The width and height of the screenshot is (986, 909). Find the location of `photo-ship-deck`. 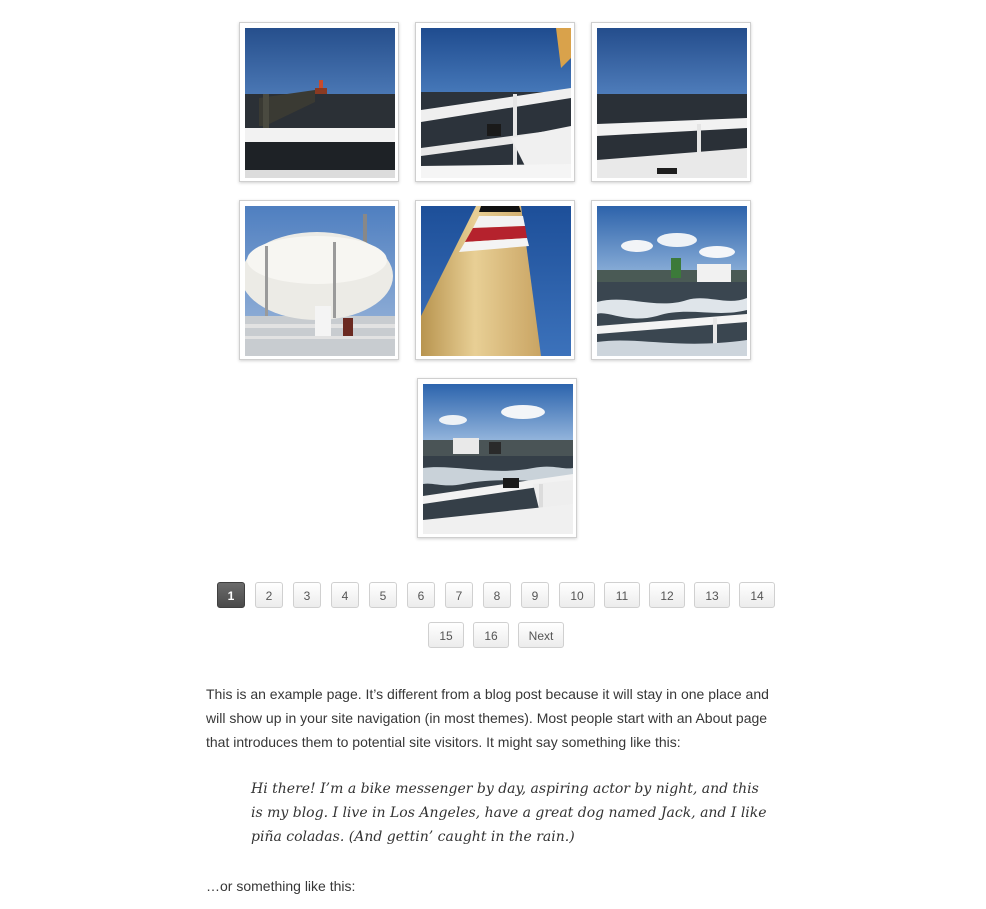

photo-ship-deck is located at coordinates (498, 459).